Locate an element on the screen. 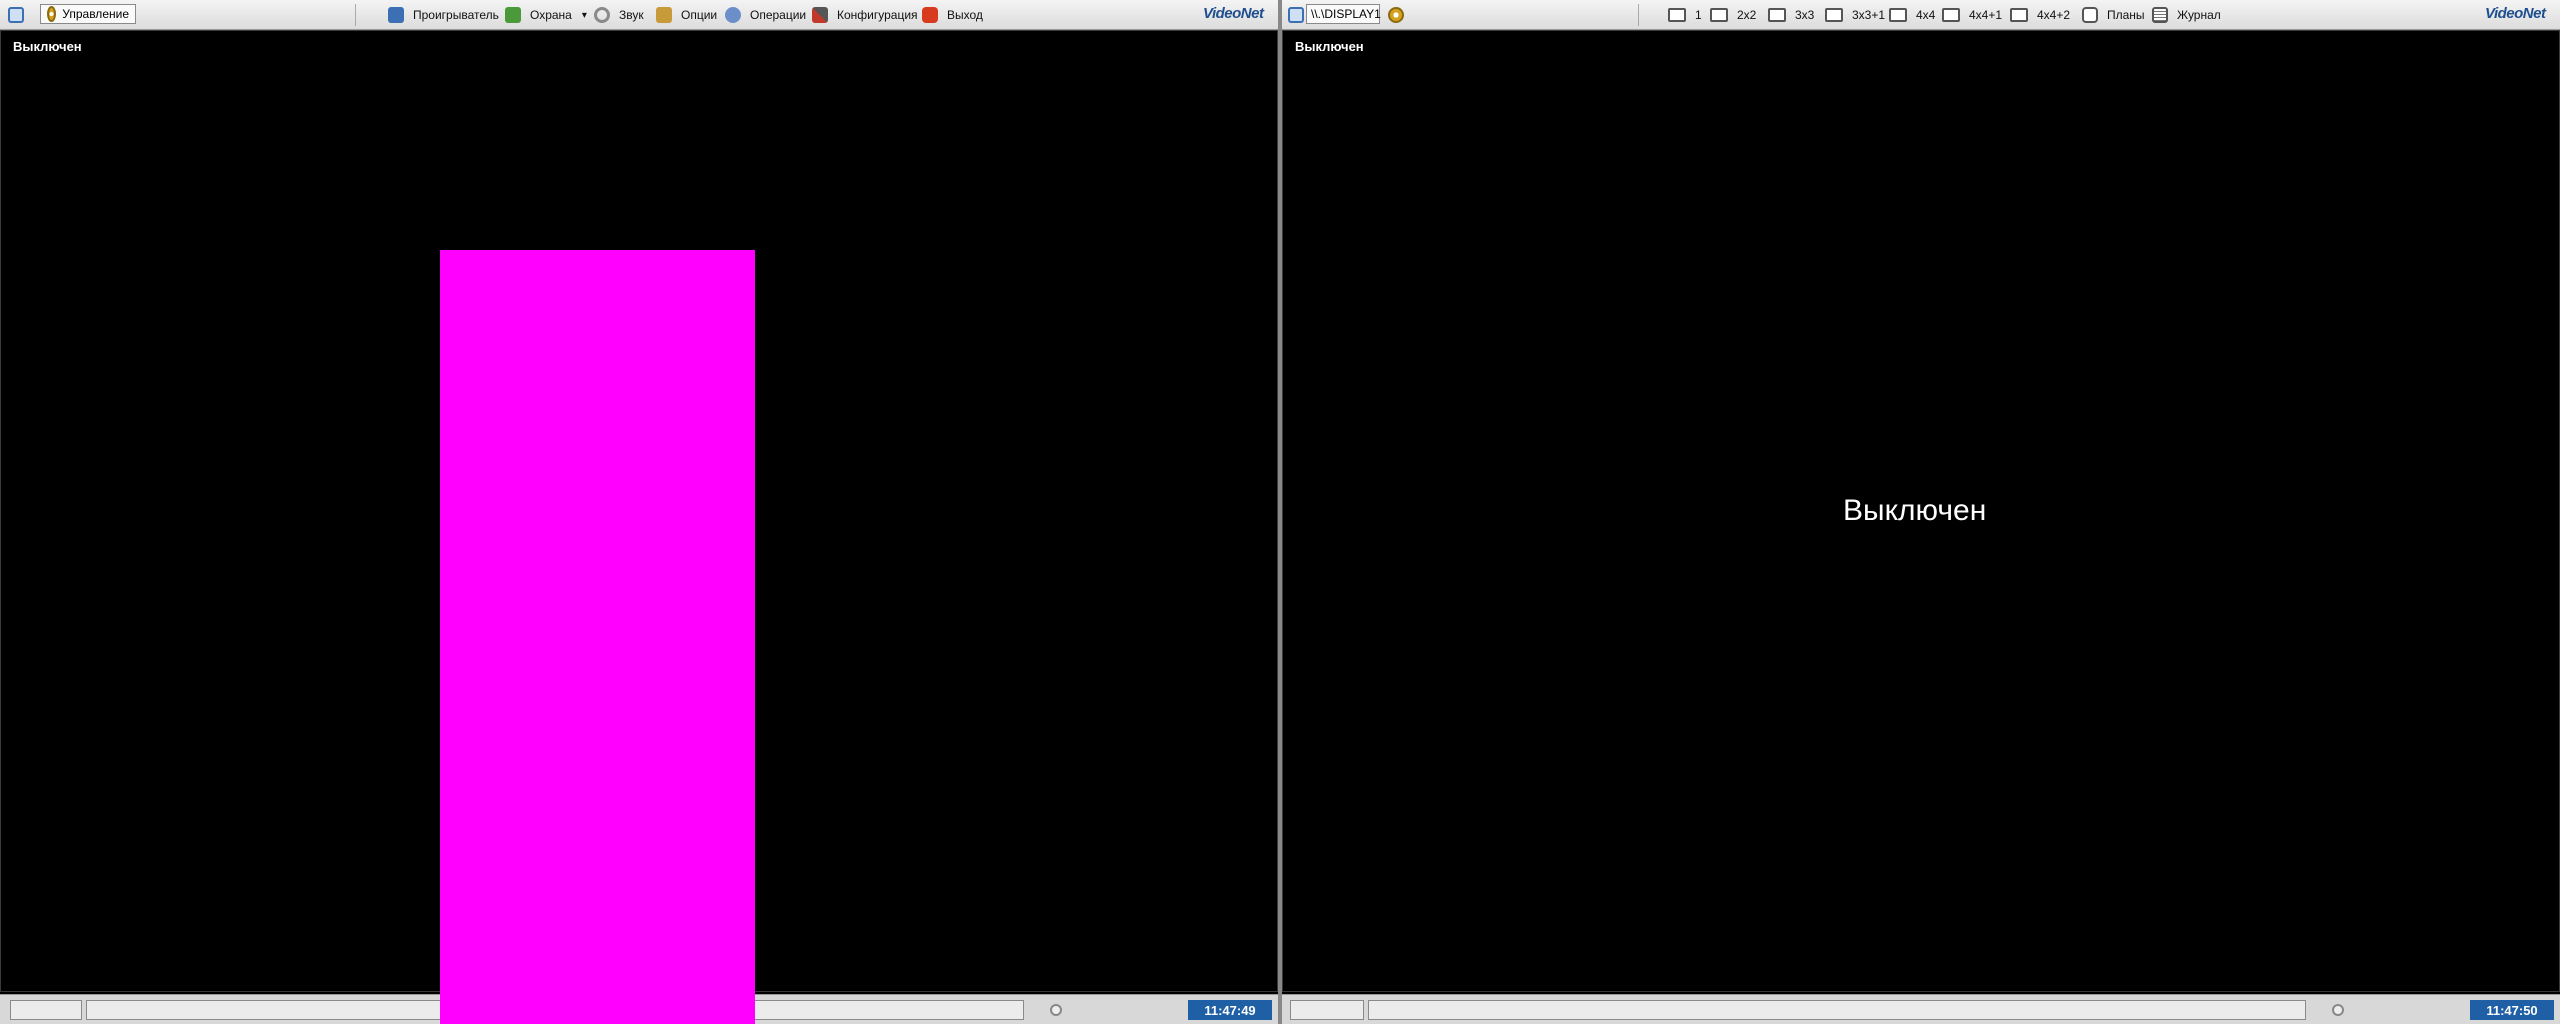 The width and height of the screenshot is (2560, 1024). display-select-button: \\.\DISPLAY1 is located at coordinates (1343, 14).